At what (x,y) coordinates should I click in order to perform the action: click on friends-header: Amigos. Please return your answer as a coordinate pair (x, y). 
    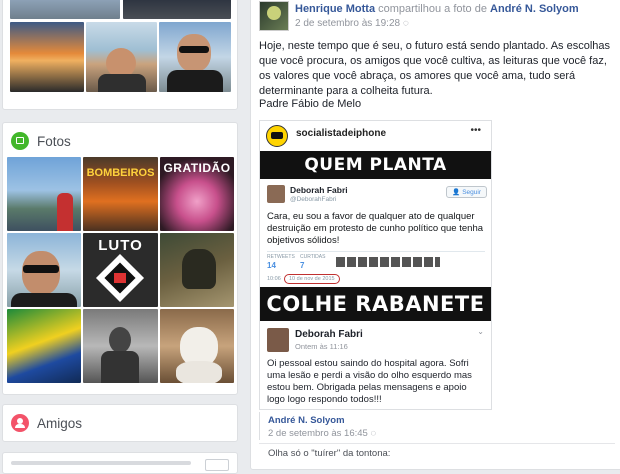
    Looking at the image, I should click on (46, 423).